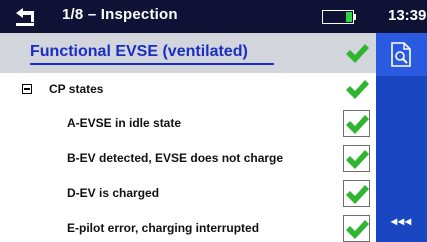 The height and width of the screenshot is (242, 427). I want to click on more-options-button: ◂◂◂, so click(401, 221).